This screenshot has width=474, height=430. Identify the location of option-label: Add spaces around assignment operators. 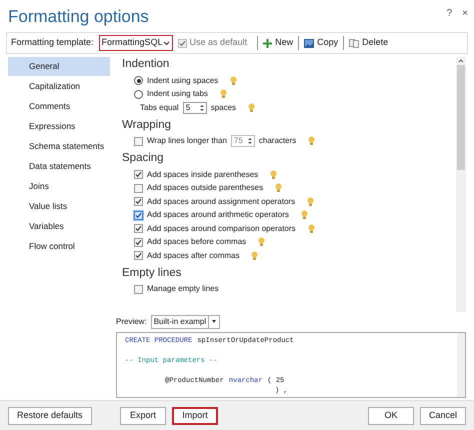
(221, 202).